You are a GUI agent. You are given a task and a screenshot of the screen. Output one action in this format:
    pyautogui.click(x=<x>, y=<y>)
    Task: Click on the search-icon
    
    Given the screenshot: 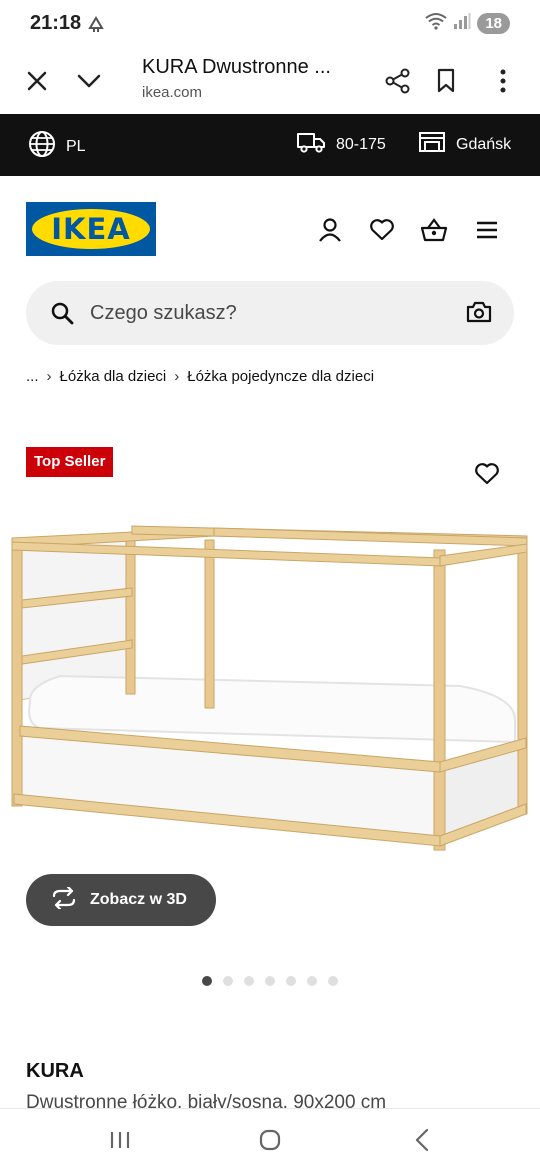 What is the action you would take?
    pyautogui.click(x=62, y=315)
    